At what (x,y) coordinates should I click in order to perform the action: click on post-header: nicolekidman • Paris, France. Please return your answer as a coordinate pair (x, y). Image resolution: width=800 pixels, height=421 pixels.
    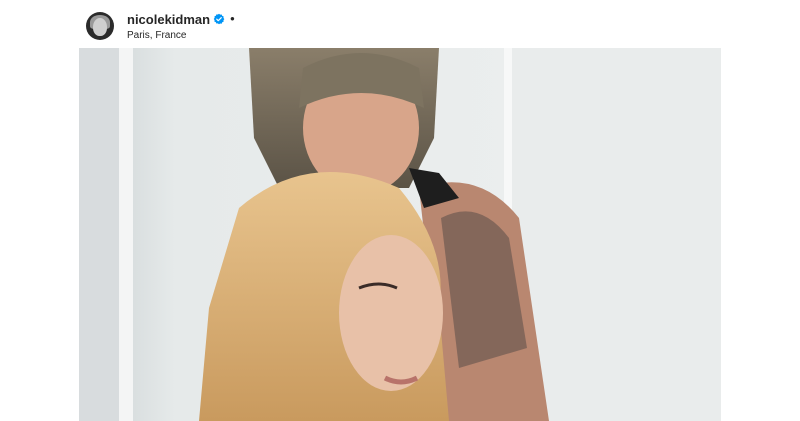
    Looking at the image, I should click on (160, 26).